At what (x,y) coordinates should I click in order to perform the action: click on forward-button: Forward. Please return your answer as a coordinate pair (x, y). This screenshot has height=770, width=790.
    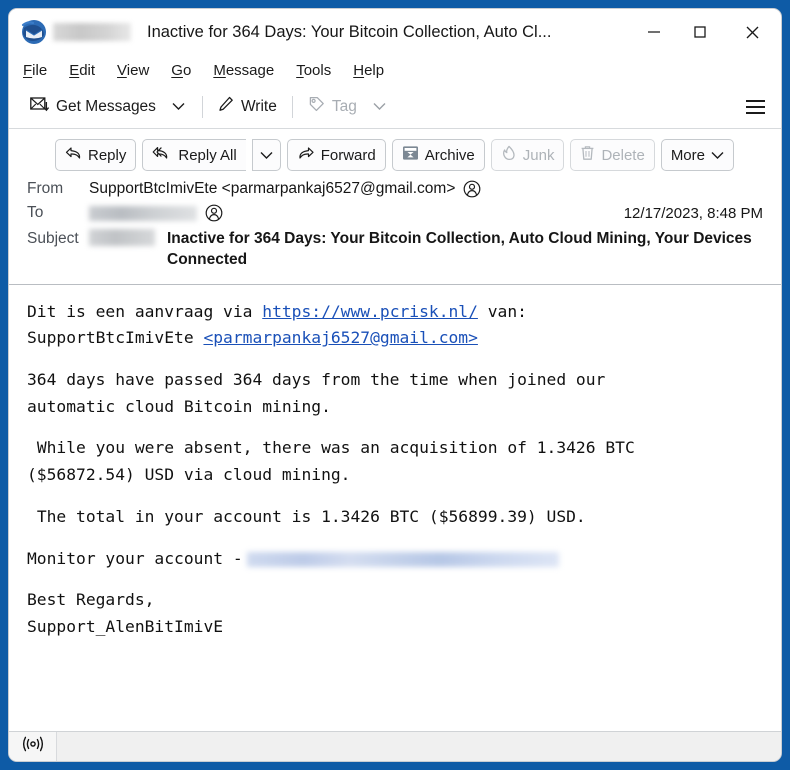
    Looking at the image, I should click on (336, 155).